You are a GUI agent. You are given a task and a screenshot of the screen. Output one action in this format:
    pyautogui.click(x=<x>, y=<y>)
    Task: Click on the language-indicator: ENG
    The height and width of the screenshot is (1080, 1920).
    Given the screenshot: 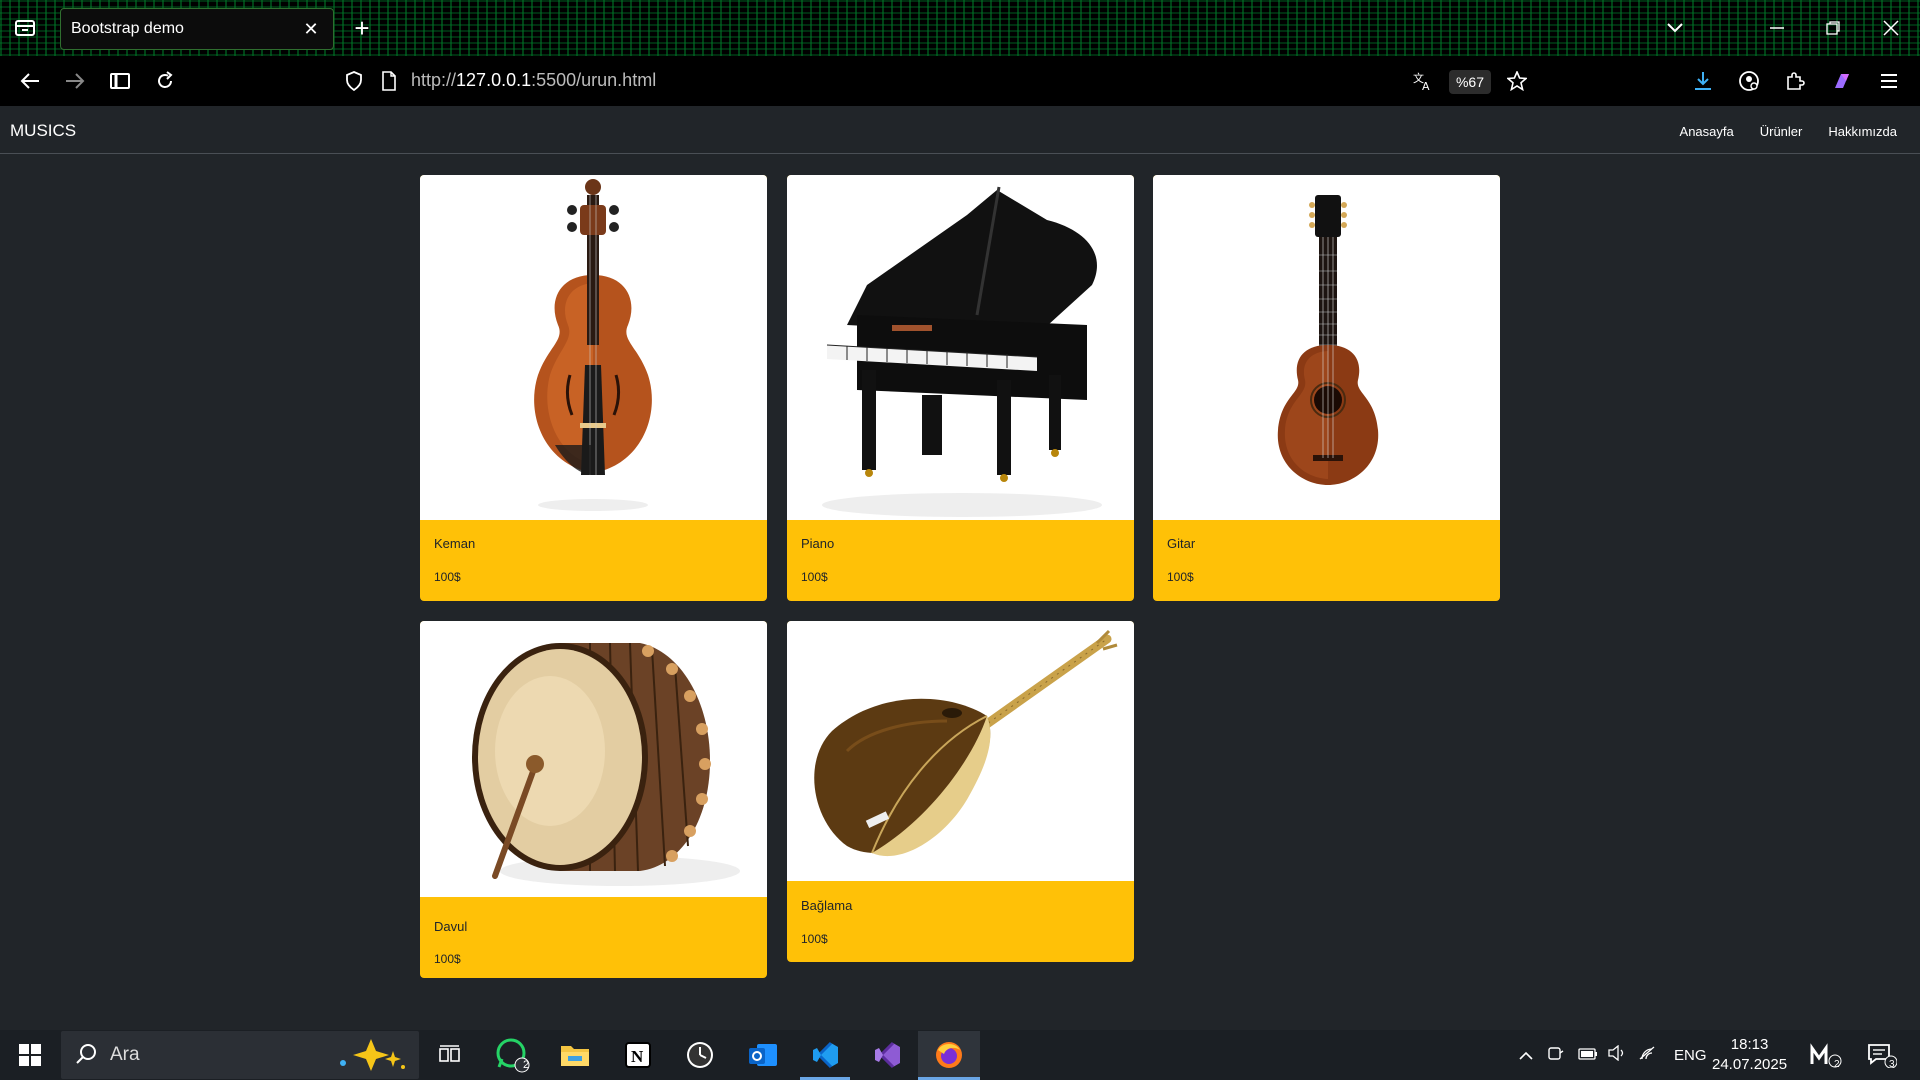 What is the action you would take?
    pyautogui.click(x=1690, y=1055)
    